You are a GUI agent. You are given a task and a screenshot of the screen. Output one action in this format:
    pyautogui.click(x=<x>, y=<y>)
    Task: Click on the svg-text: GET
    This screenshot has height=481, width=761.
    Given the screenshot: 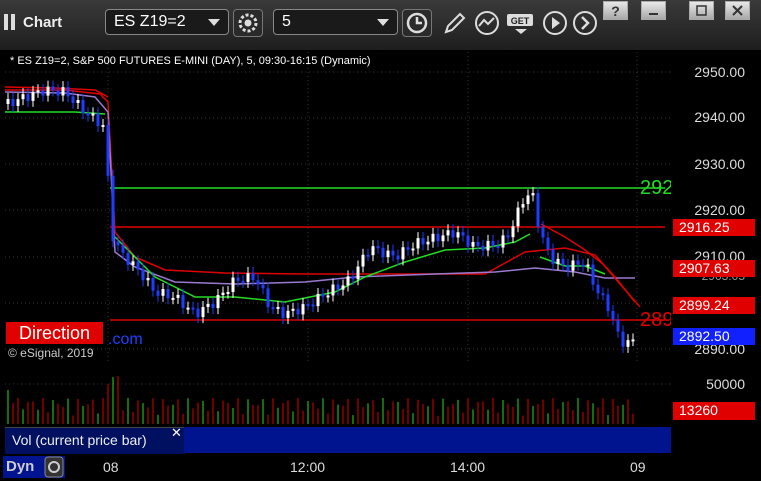 What is the action you would take?
    pyautogui.click(x=520, y=21)
    